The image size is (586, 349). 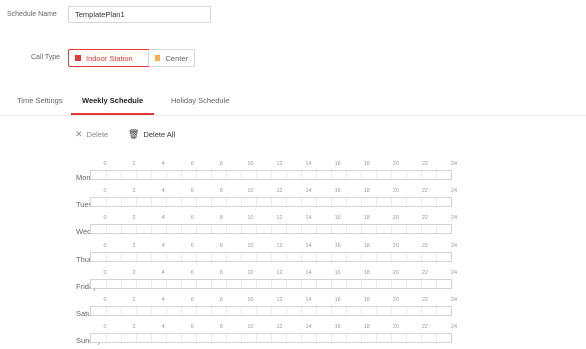 I want to click on indoor-station-label: Indoor Station, so click(x=109, y=58).